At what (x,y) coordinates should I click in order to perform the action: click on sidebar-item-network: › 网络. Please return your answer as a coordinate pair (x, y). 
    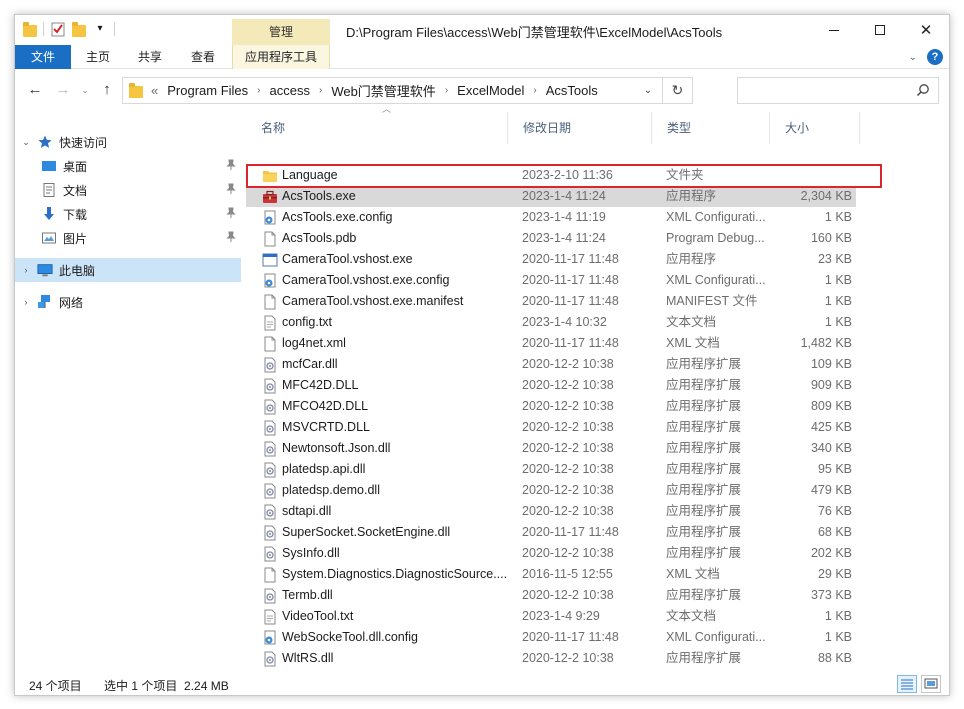
    Looking at the image, I should click on (128, 302).